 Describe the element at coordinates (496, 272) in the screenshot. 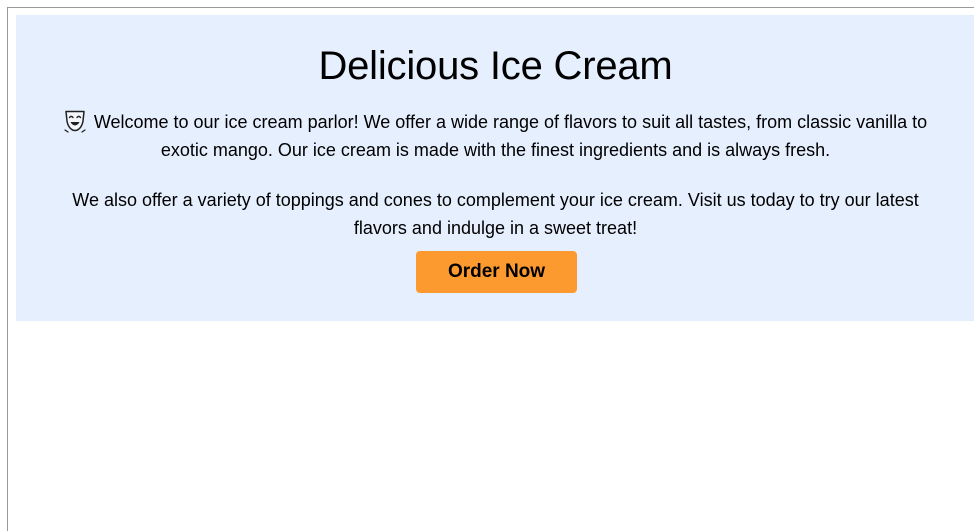

I see `order-now-button: Order Now` at that location.